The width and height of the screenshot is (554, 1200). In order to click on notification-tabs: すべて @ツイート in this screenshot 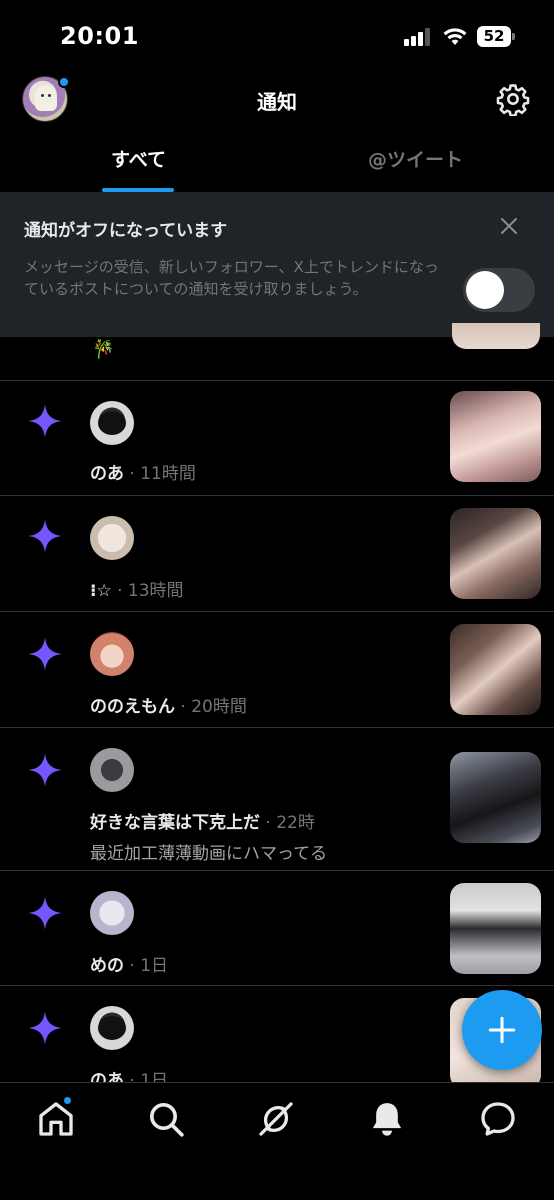, I will do `click(277, 163)`.